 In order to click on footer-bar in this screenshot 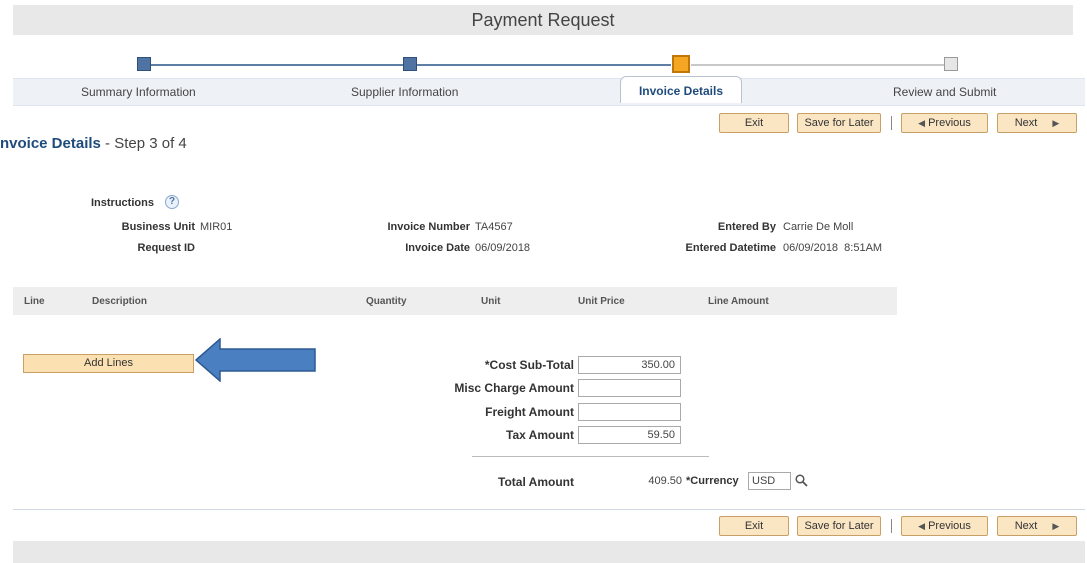, I will do `click(549, 552)`.